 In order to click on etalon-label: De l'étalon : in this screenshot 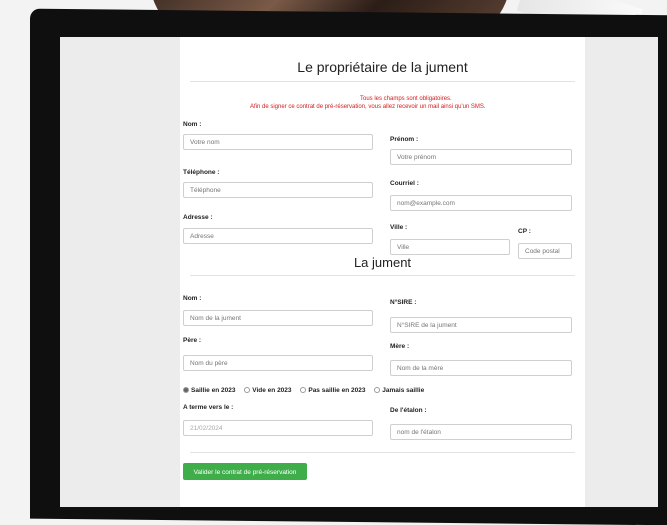, I will do `click(408, 410)`.